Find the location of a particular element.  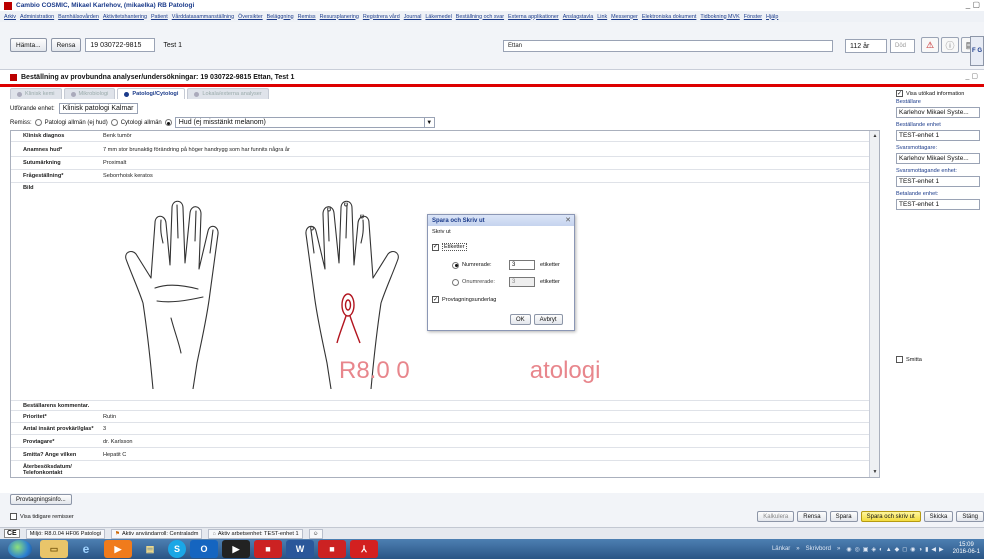

play-icon: ▶ is located at coordinates (236, 549).